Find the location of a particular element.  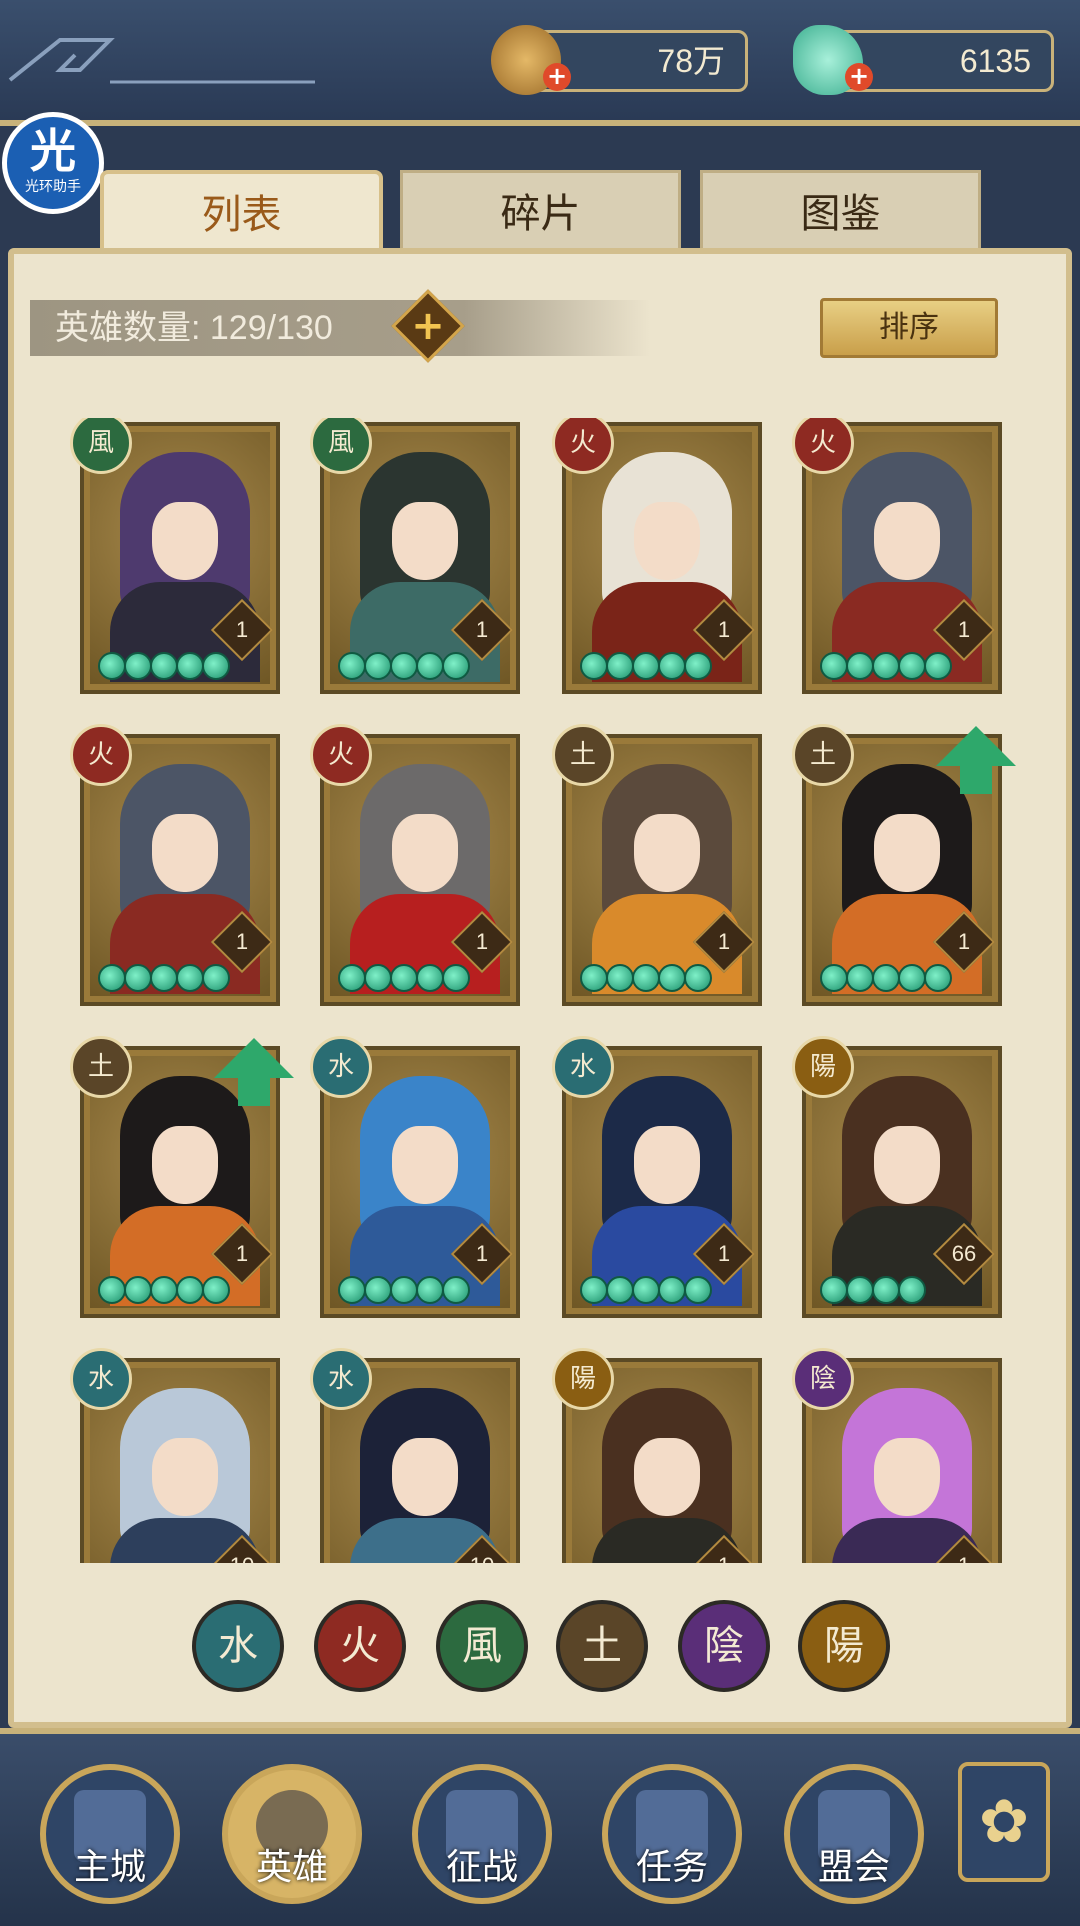

nav-label: 任务 is located at coordinates (671, 1867).